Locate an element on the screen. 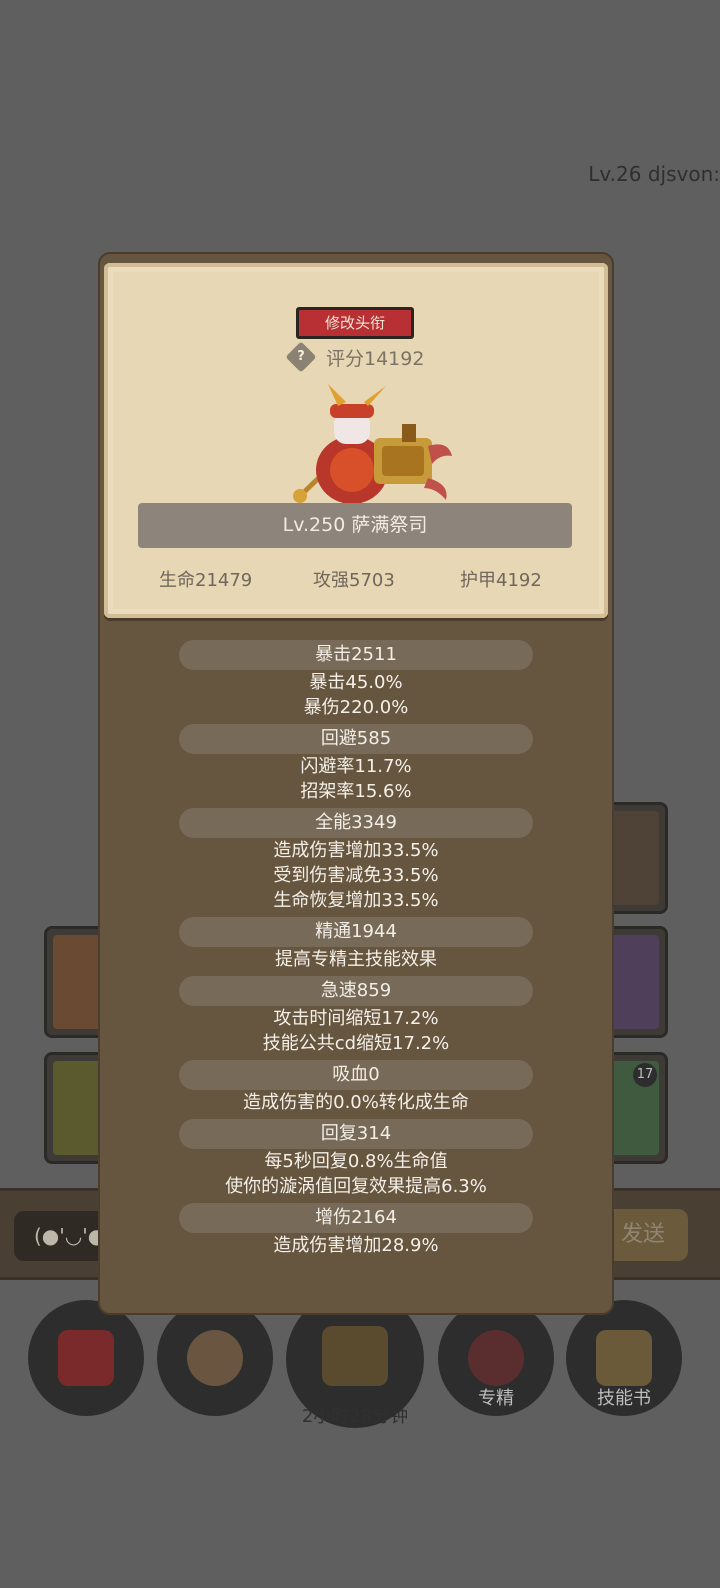 The image size is (720, 1588). stat-header-damage-bonus: 增伤2164 is located at coordinates (356, 1218).